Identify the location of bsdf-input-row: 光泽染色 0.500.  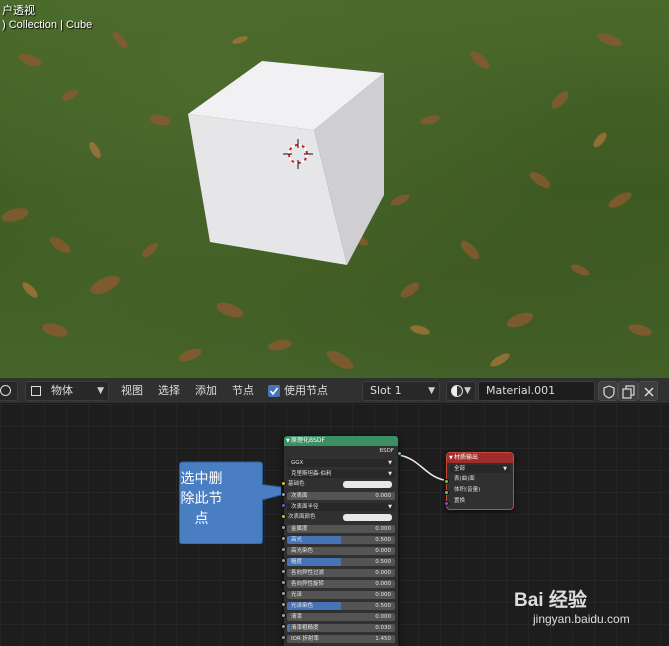
(341, 605).